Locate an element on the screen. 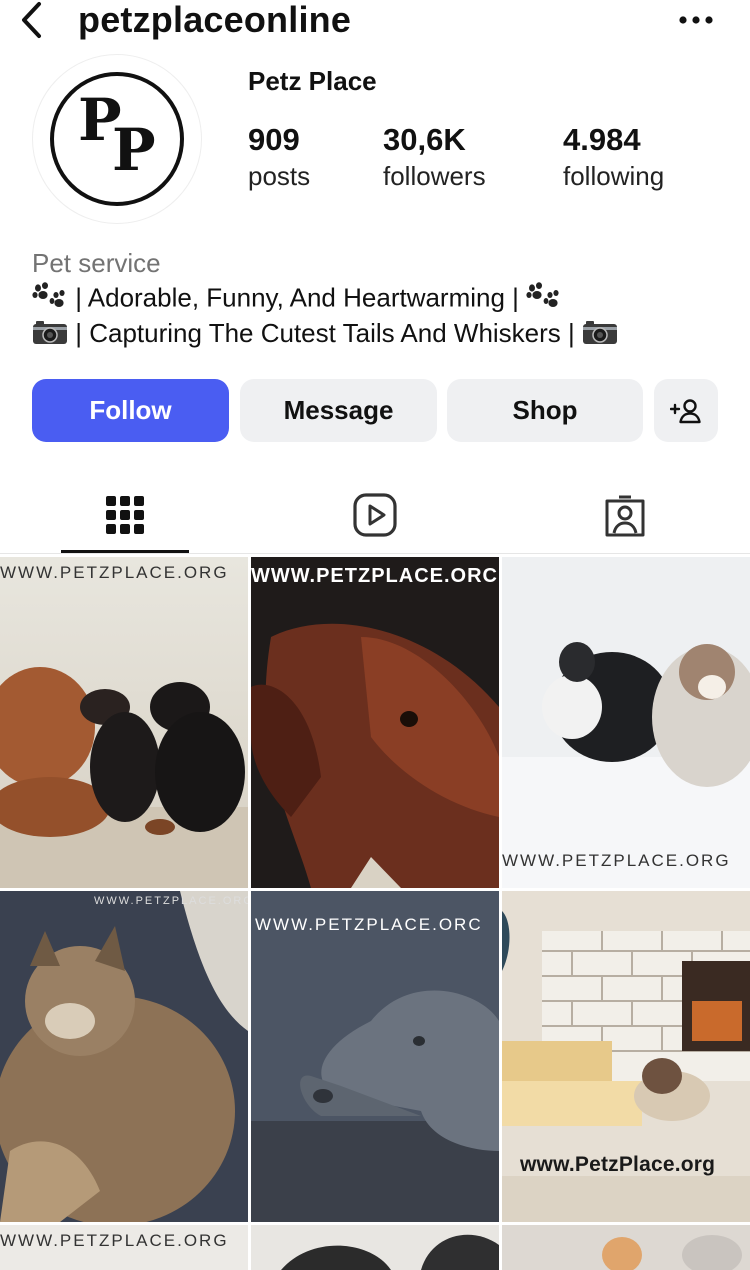 The width and height of the screenshot is (750, 1270). profile-username: petzplaceonline is located at coordinates (215, 20).